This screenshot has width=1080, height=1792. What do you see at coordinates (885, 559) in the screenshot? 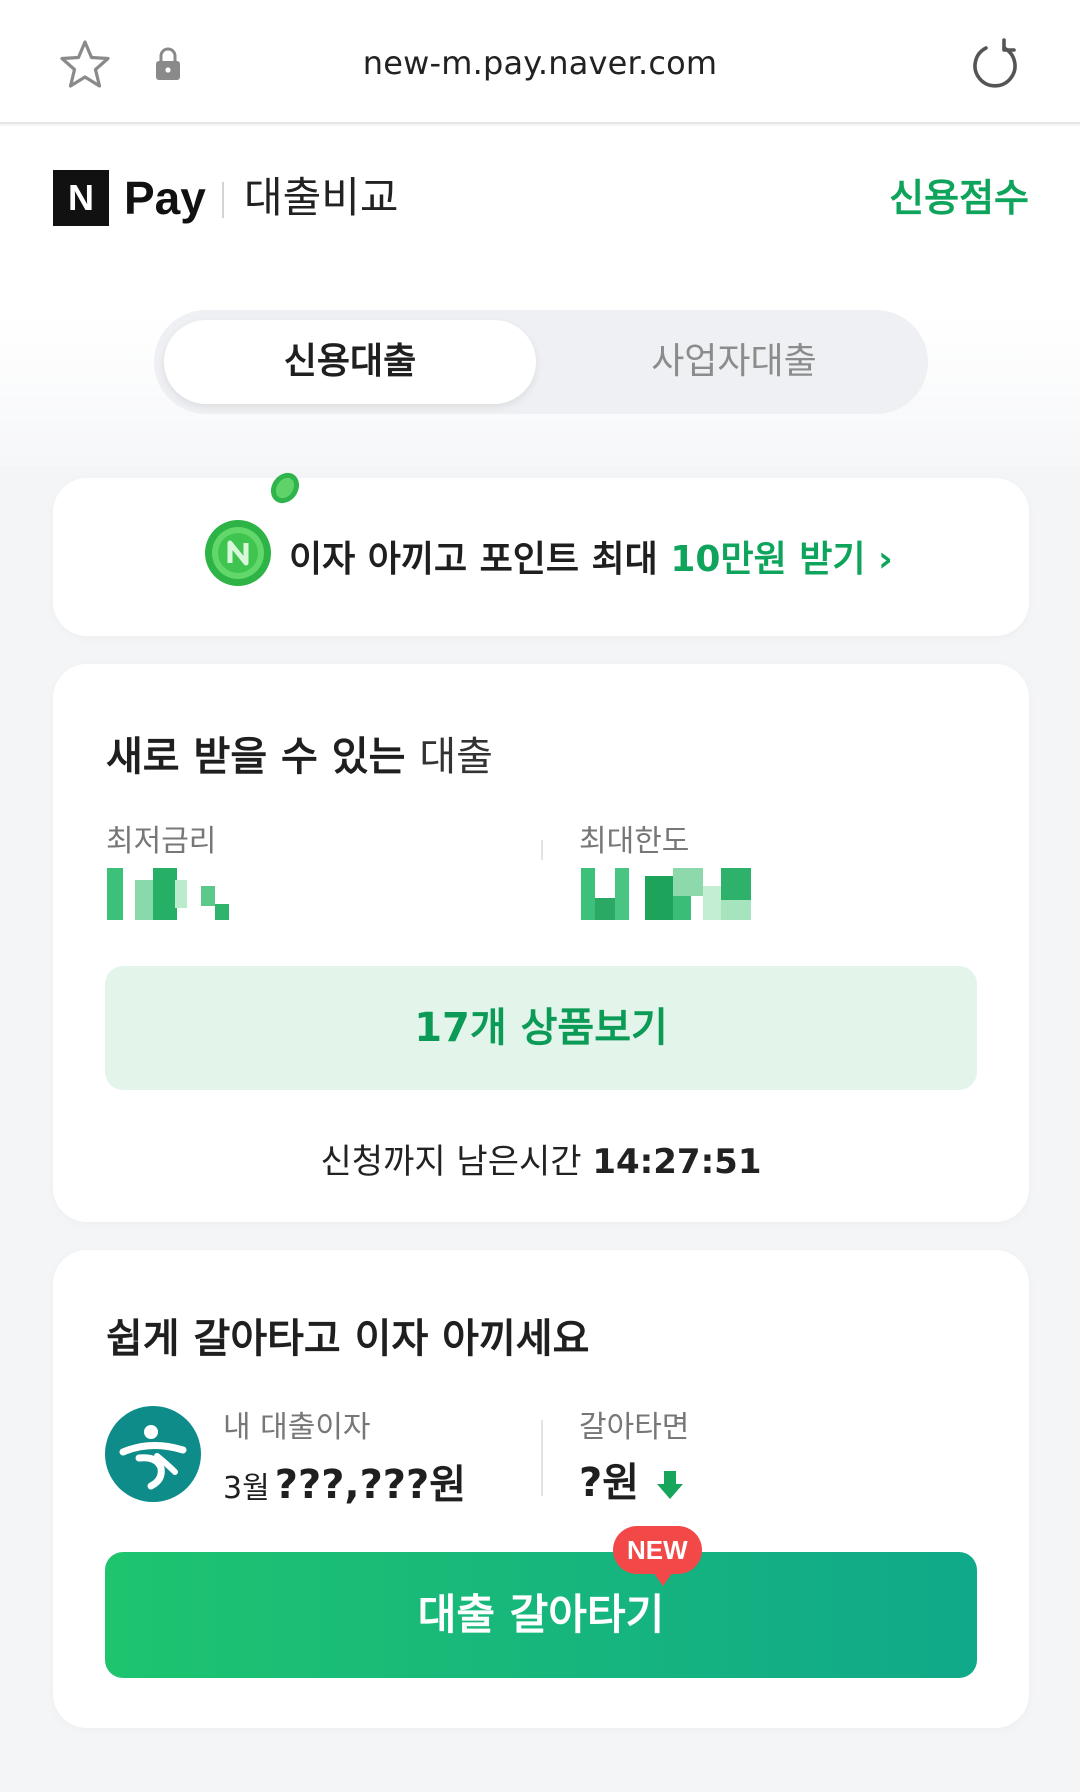
I see `chevron-right-icon: ›` at bounding box center [885, 559].